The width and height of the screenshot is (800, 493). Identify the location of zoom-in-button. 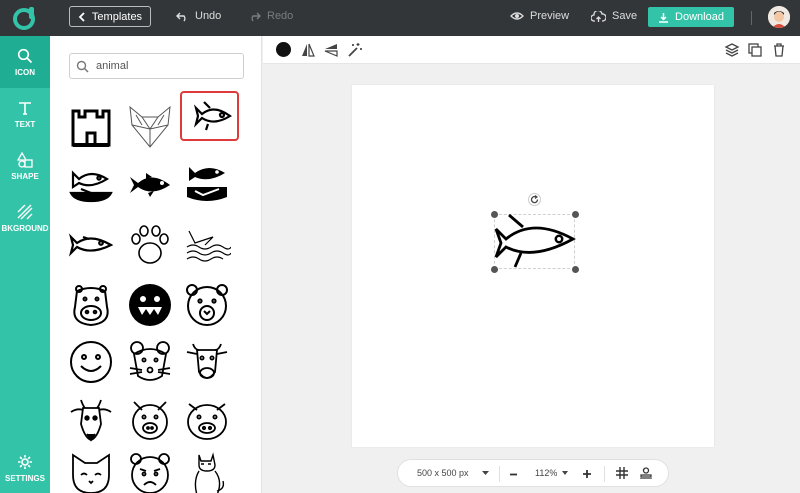
(587, 474).